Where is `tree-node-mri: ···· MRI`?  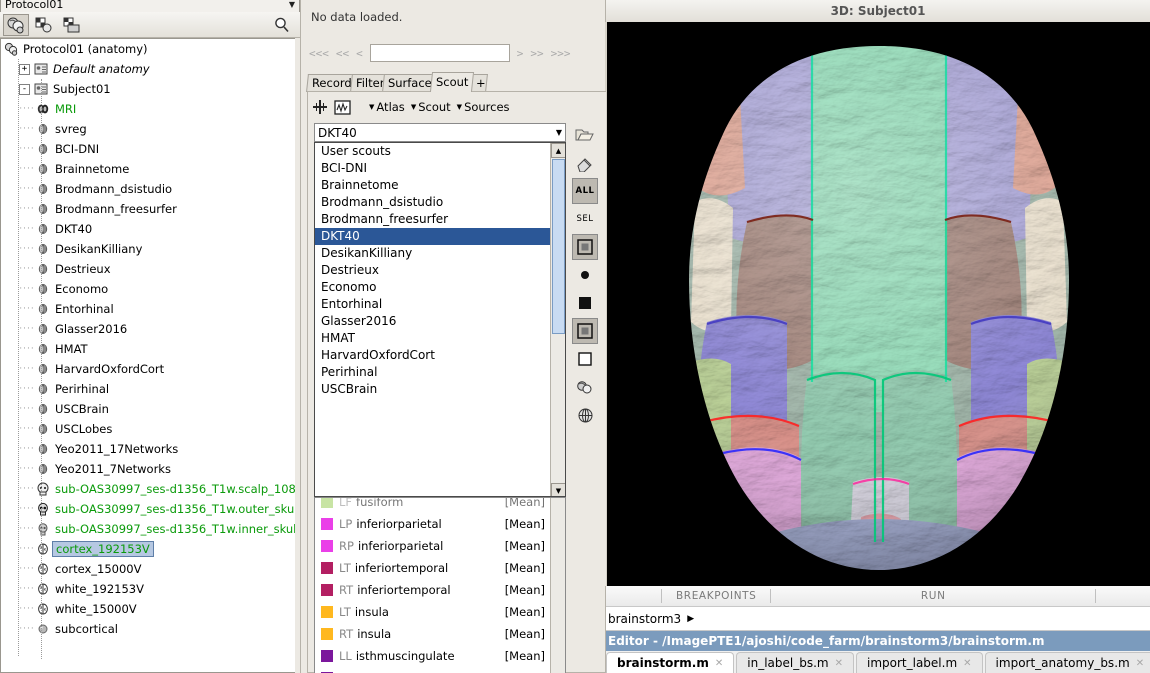
tree-node-mri: ···· MRI is located at coordinates (148, 109).